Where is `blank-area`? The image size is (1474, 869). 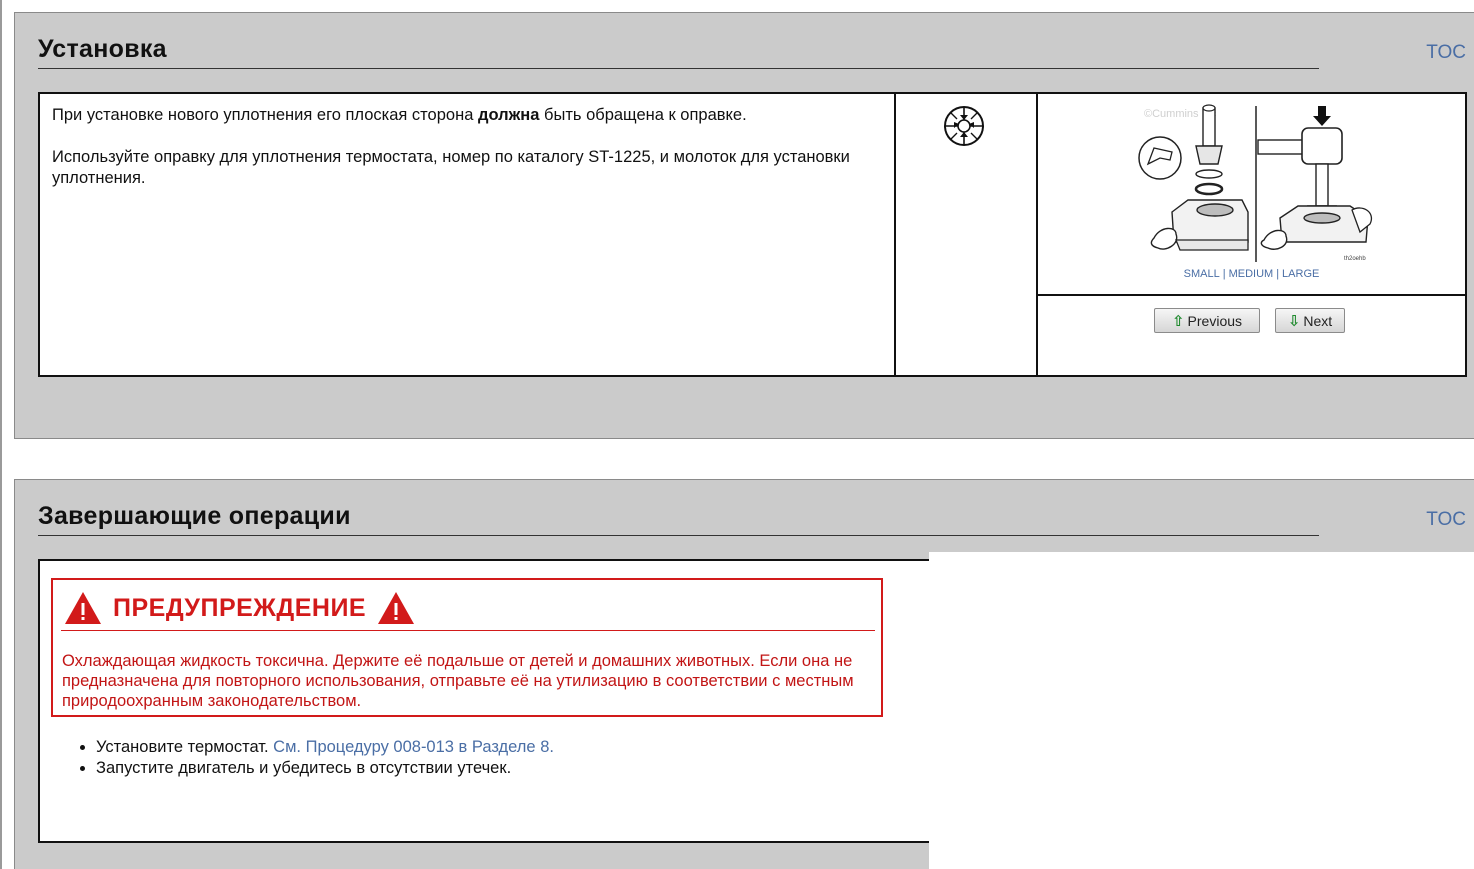 blank-area is located at coordinates (1201, 710).